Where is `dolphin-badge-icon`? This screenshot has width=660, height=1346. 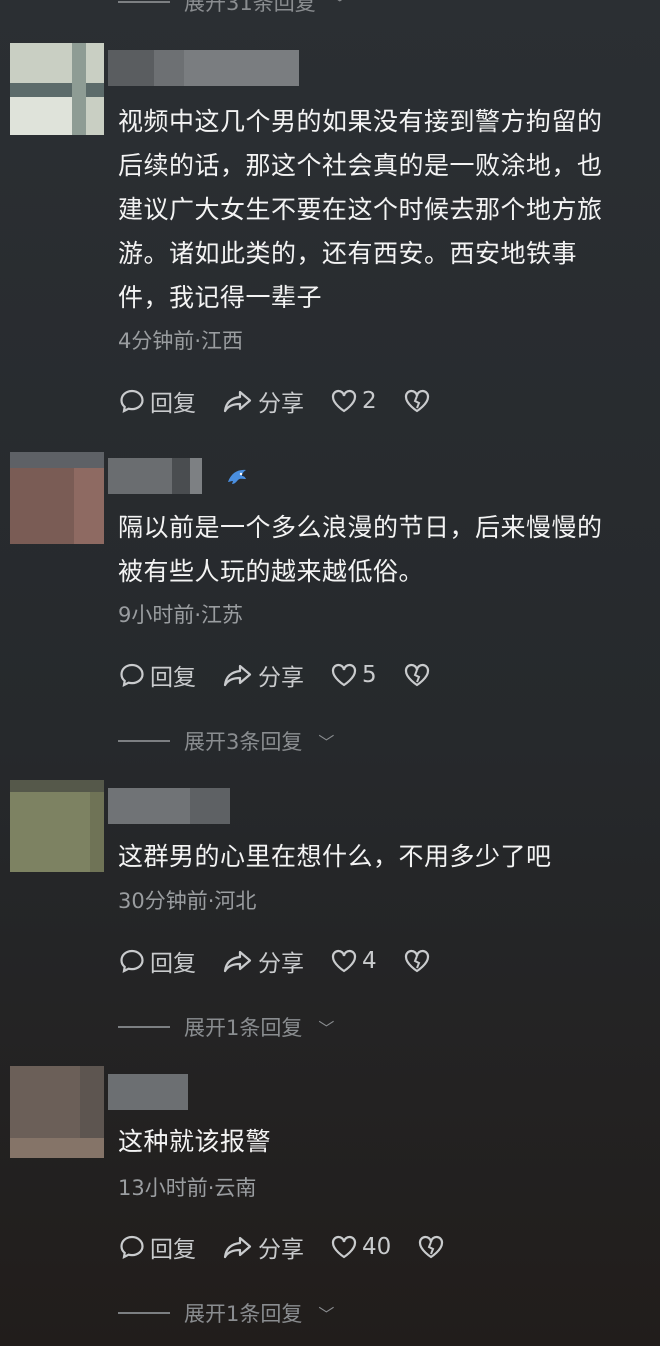
dolphin-badge-icon is located at coordinates (237, 479).